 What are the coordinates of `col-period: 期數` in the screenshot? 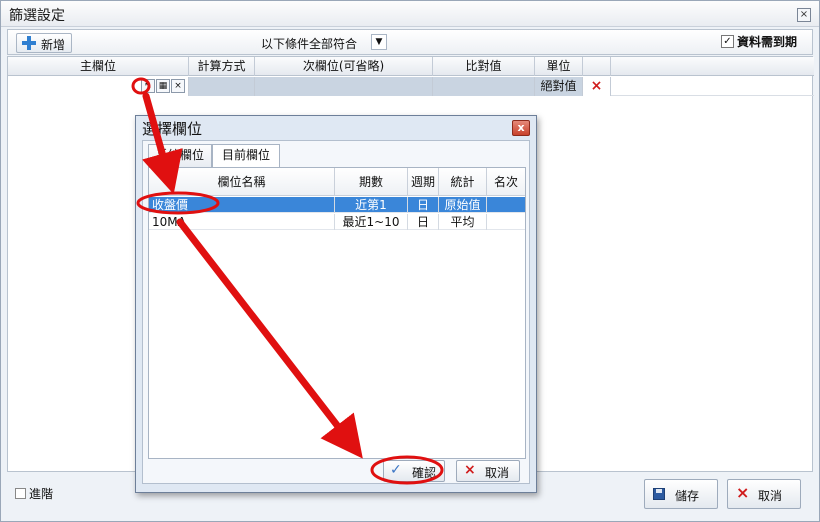 It's located at (371, 182).